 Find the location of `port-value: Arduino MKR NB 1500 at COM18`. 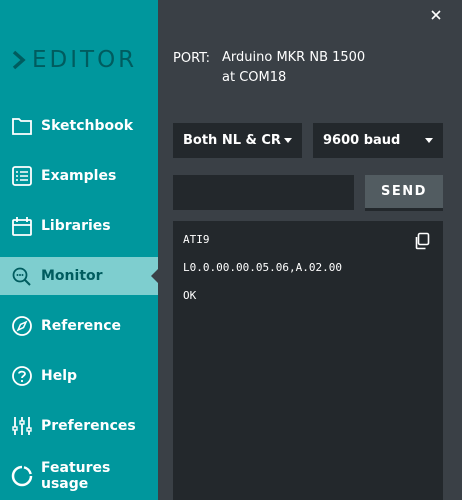

port-value: Arduino MKR NB 1500 at COM18 is located at coordinates (293, 68).